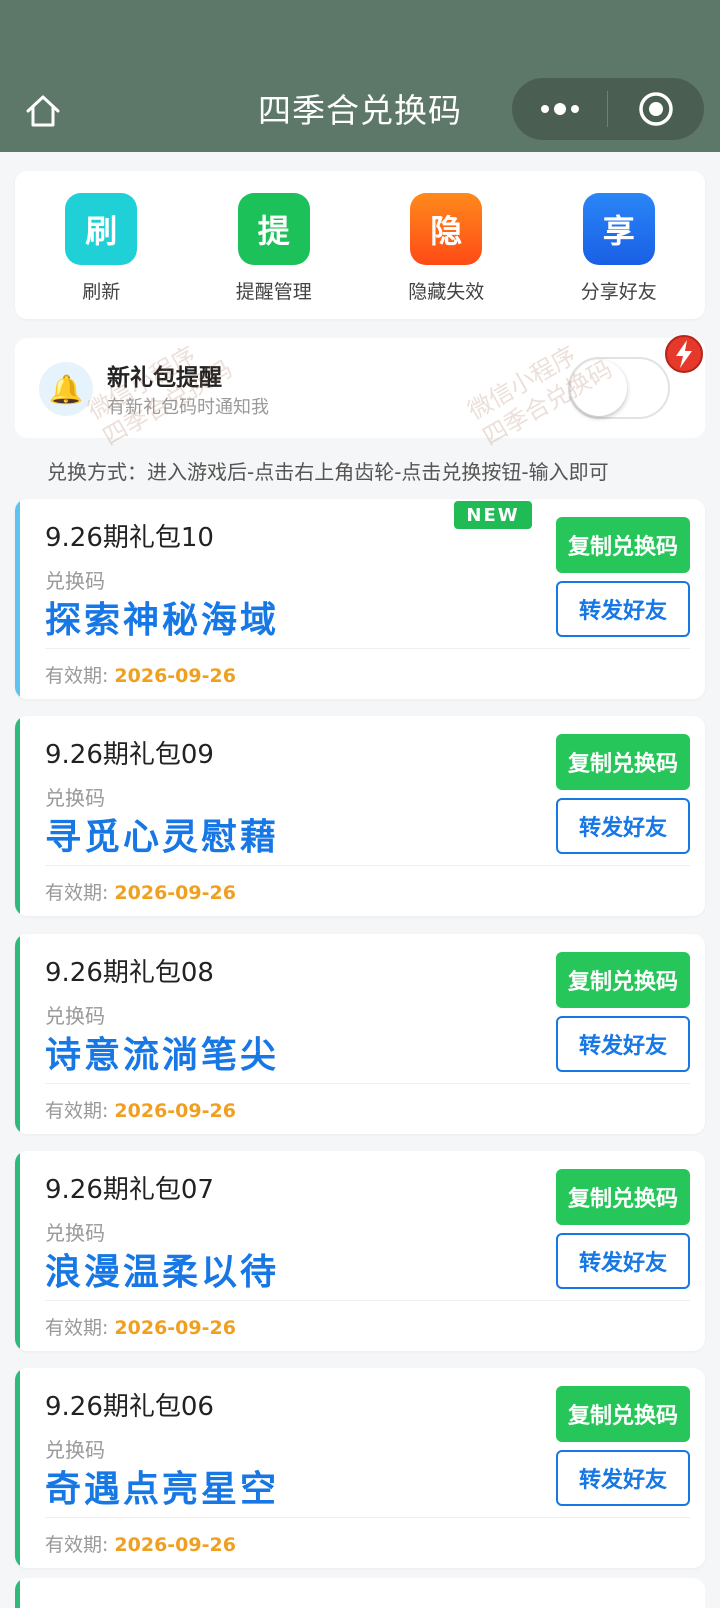 The image size is (720, 1608). Describe the element at coordinates (162, 1272) in the screenshot. I see `gift-code: 浪漫温柔以待` at that location.